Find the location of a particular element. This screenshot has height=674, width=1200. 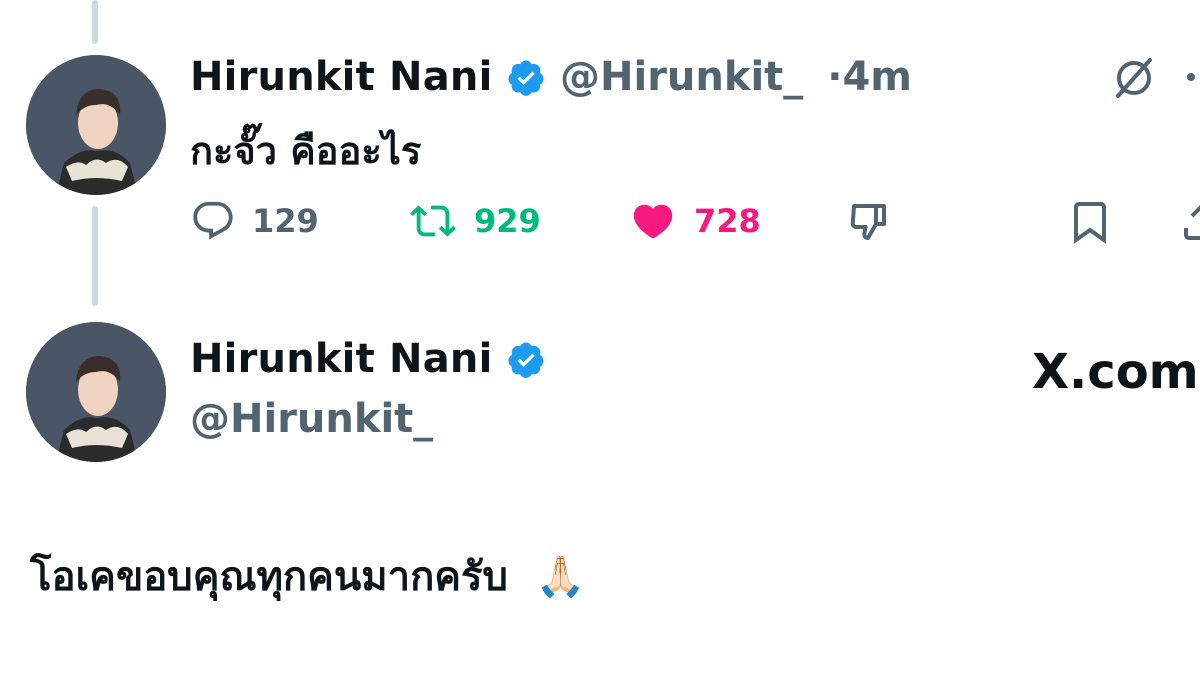

author-handle: @Hirunkit_ is located at coordinates (311, 419).